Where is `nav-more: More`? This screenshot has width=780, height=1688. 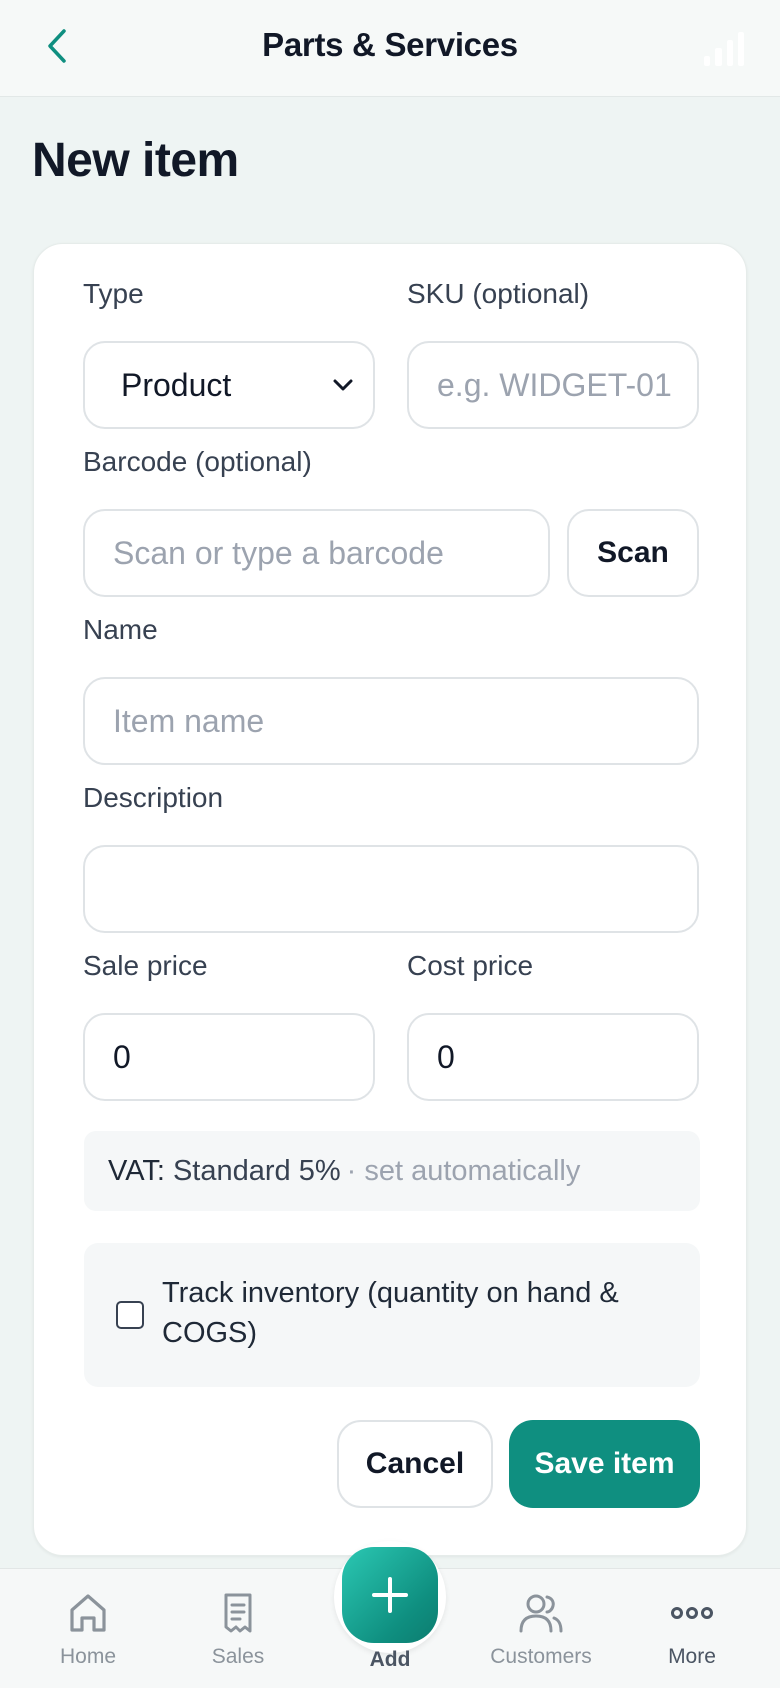
nav-more: More is located at coordinates (692, 1628).